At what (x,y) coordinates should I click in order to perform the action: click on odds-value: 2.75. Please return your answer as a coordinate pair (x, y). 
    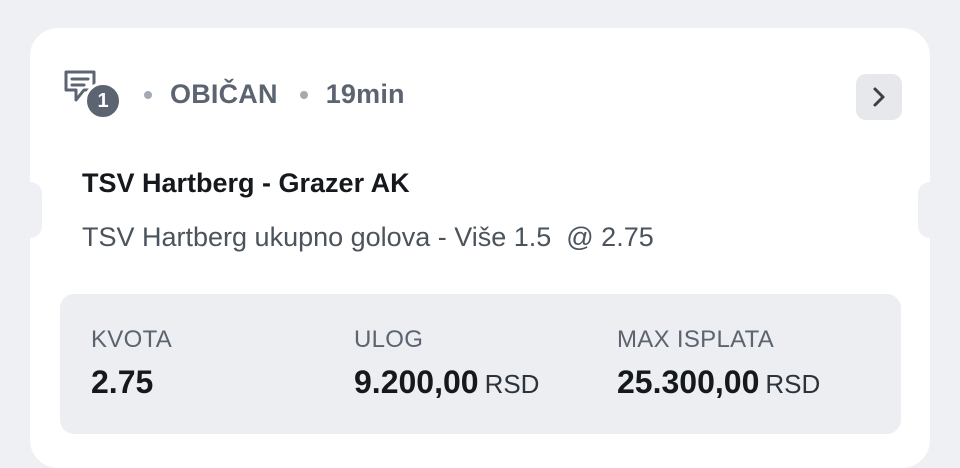
    Looking at the image, I should click on (122, 382).